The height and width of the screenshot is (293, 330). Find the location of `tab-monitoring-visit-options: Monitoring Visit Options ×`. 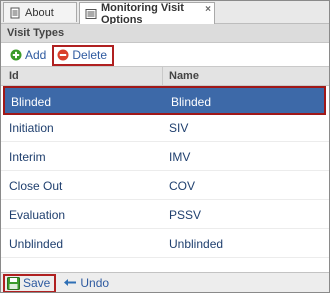

tab-monitoring-visit-options: Monitoring Visit Options × is located at coordinates (147, 13).